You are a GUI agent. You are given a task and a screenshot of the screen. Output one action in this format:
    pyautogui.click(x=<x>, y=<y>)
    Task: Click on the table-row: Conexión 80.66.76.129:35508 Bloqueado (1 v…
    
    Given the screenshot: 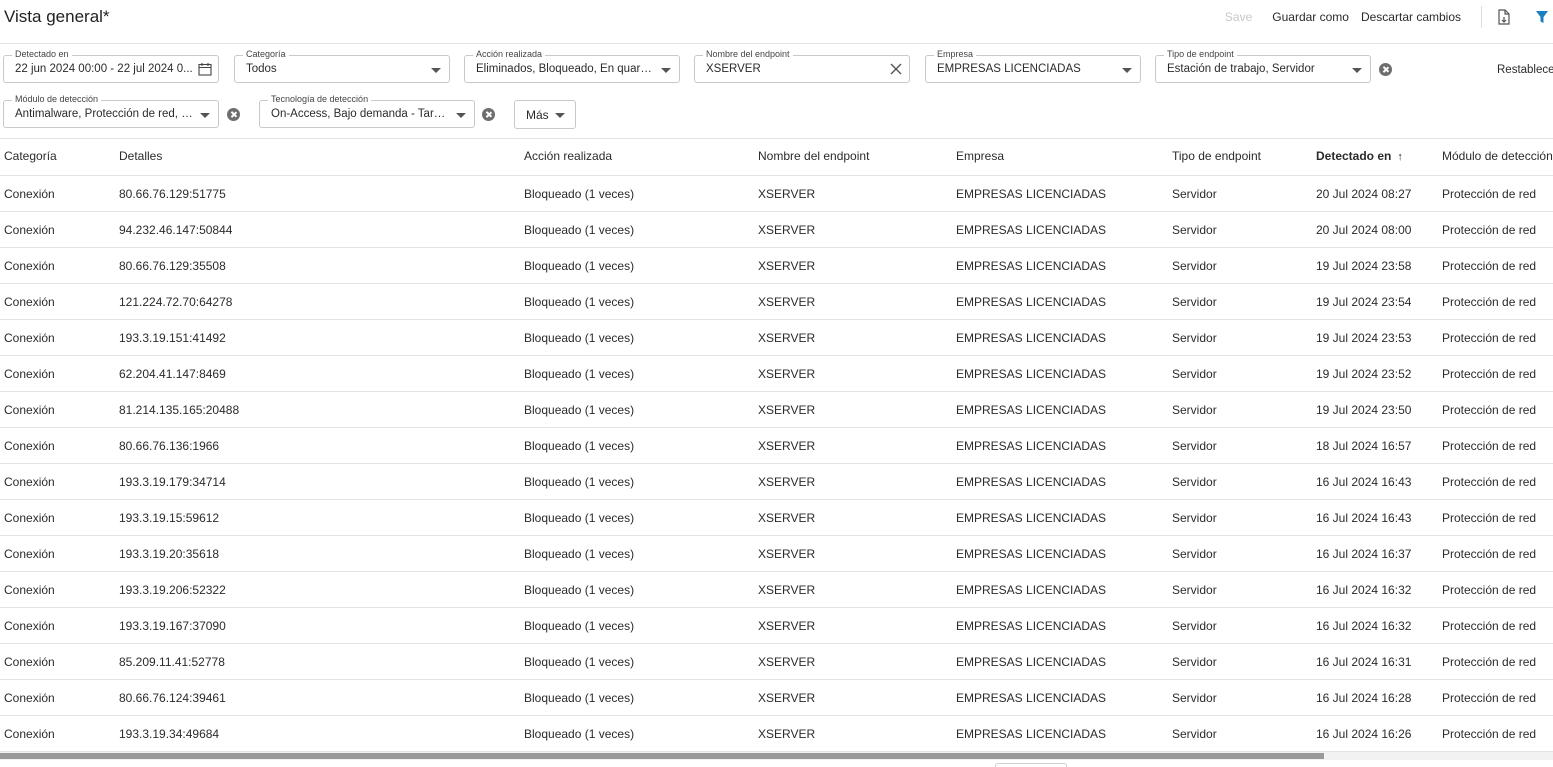 What is the action you would take?
    pyautogui.click(x=776, y=266)
    